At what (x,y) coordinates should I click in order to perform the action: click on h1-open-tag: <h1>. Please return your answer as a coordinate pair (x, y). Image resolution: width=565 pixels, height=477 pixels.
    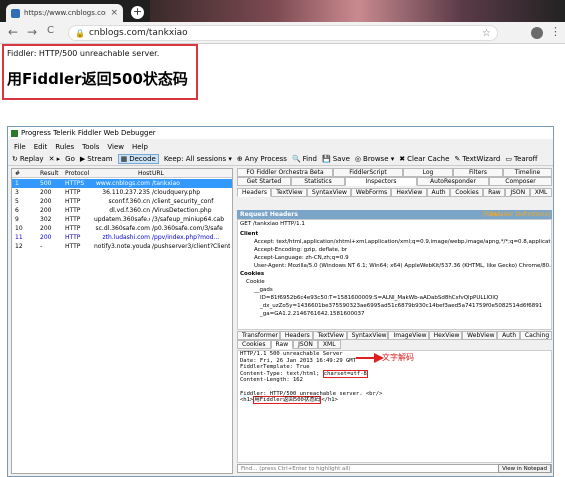
    Looking at the image, I should click on (247, 400).